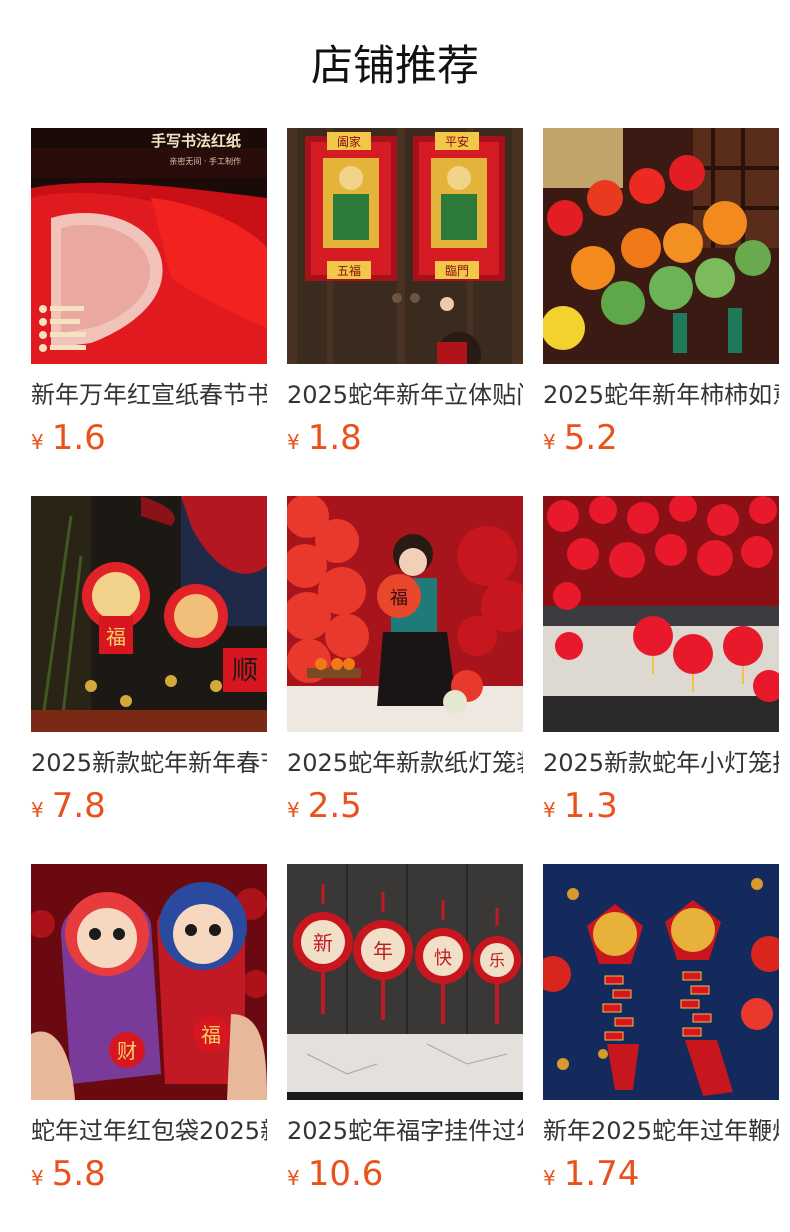 The image size is (790, 1232). Describe the element at coordinates (349, 141) in the screenshot. I see `image-caption: 阖家` at that location.